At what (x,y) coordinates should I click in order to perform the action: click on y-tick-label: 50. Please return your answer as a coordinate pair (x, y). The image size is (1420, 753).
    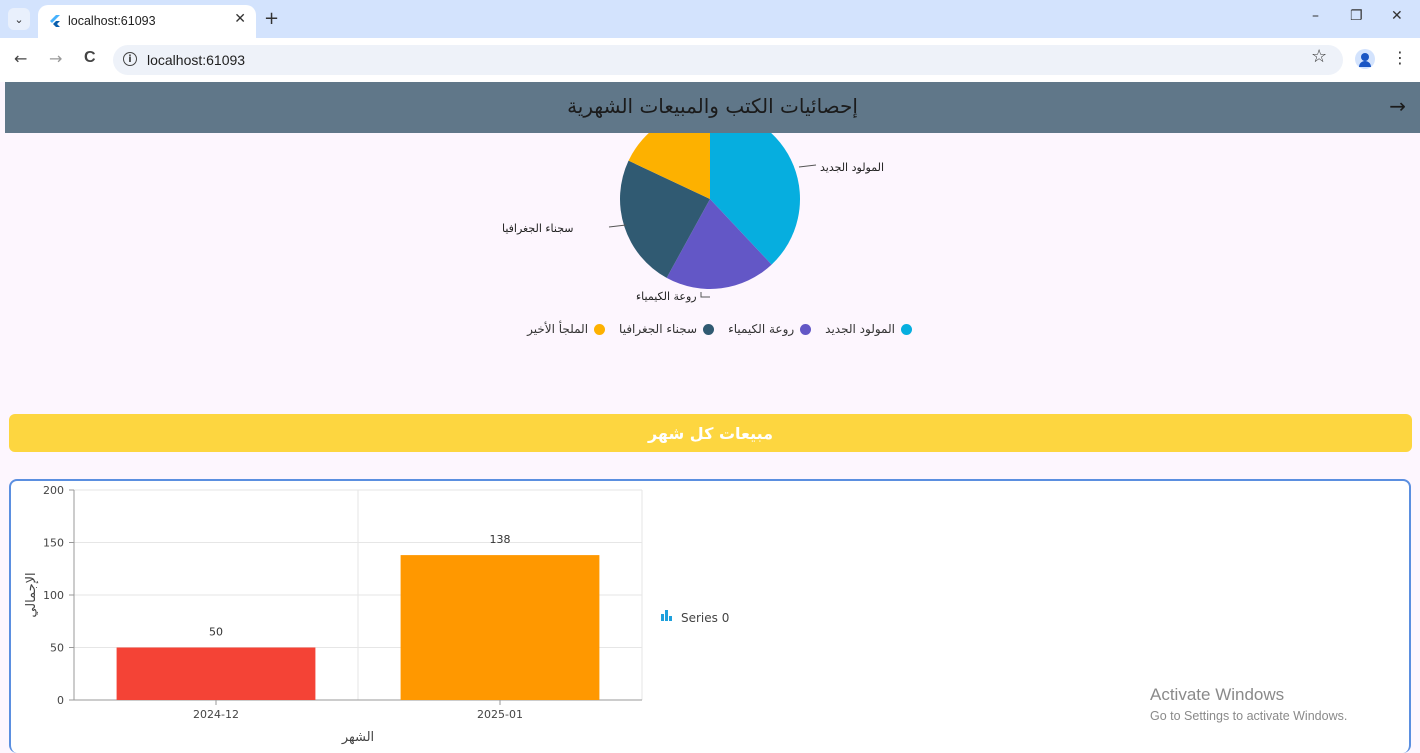
    Looking at the image, I should click on (57, 648).